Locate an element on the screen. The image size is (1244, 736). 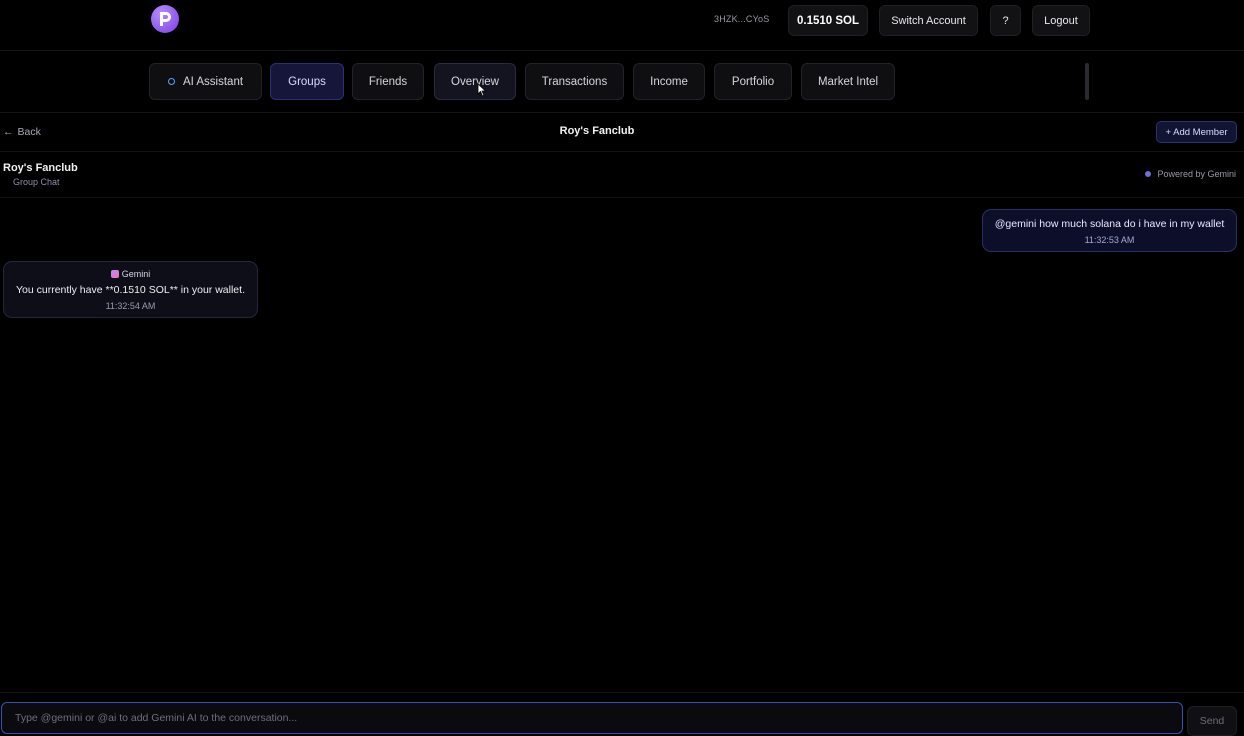
tab-label: Overview is located at coordinates (475, 81).